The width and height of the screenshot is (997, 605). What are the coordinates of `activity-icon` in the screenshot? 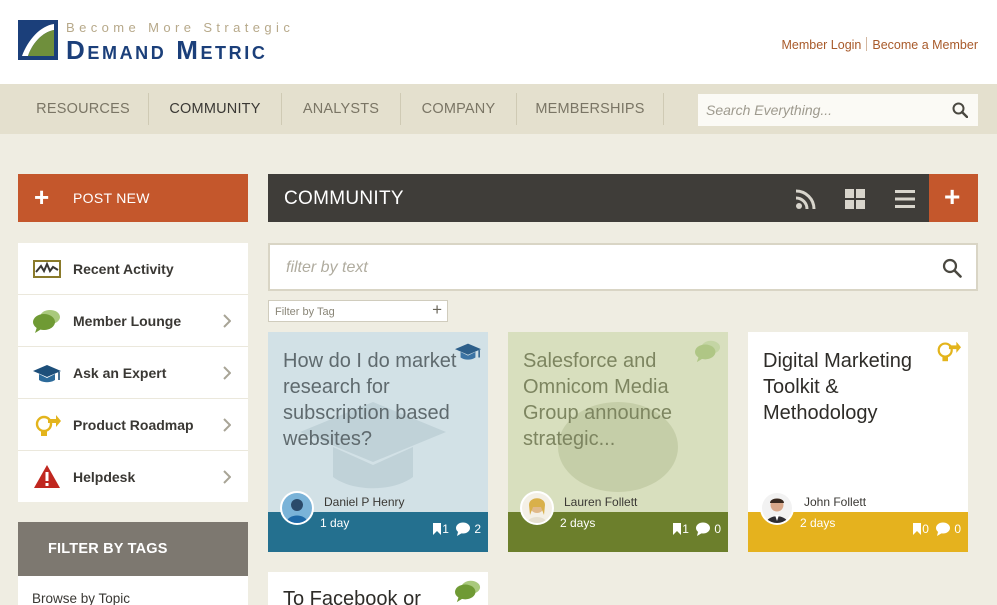 It's located at (47, 269).